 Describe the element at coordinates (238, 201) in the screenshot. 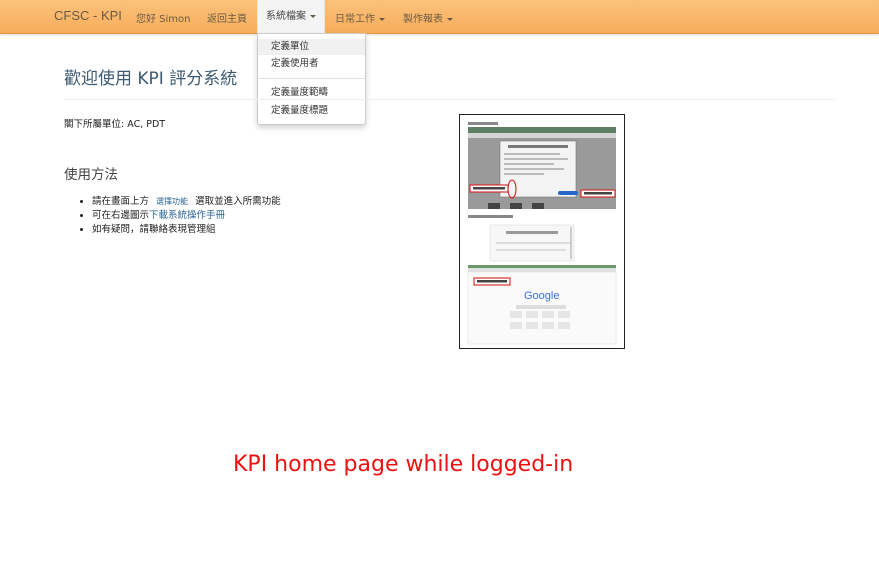

I see `usage-item1-suffix: 選取並進入所需功能` at that location.